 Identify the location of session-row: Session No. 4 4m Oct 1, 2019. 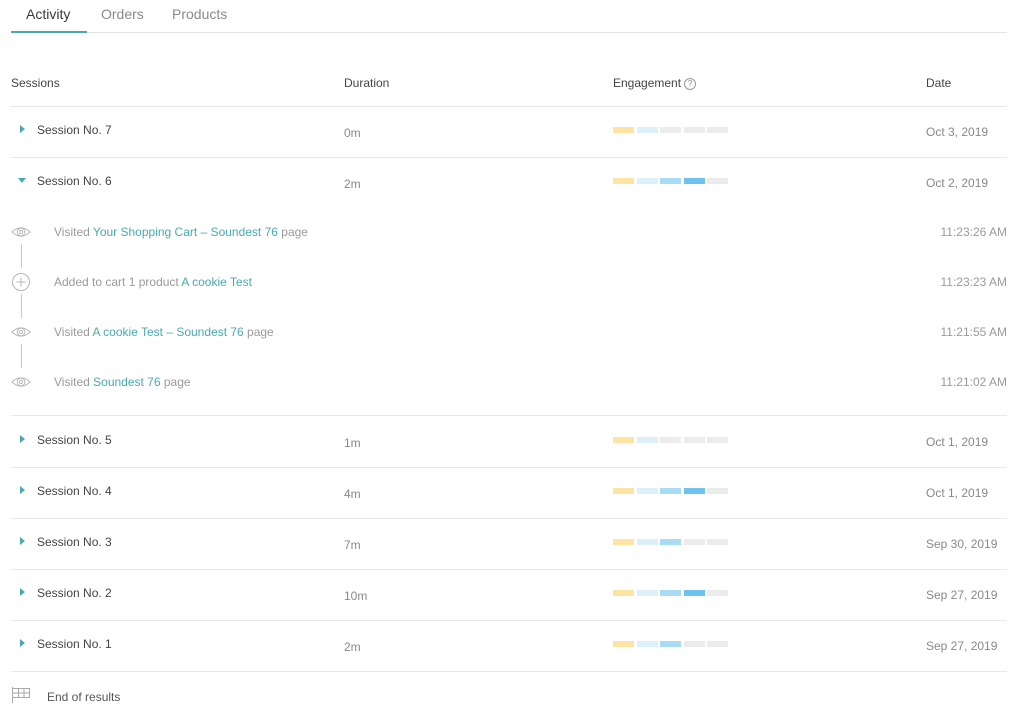
(509, 493).